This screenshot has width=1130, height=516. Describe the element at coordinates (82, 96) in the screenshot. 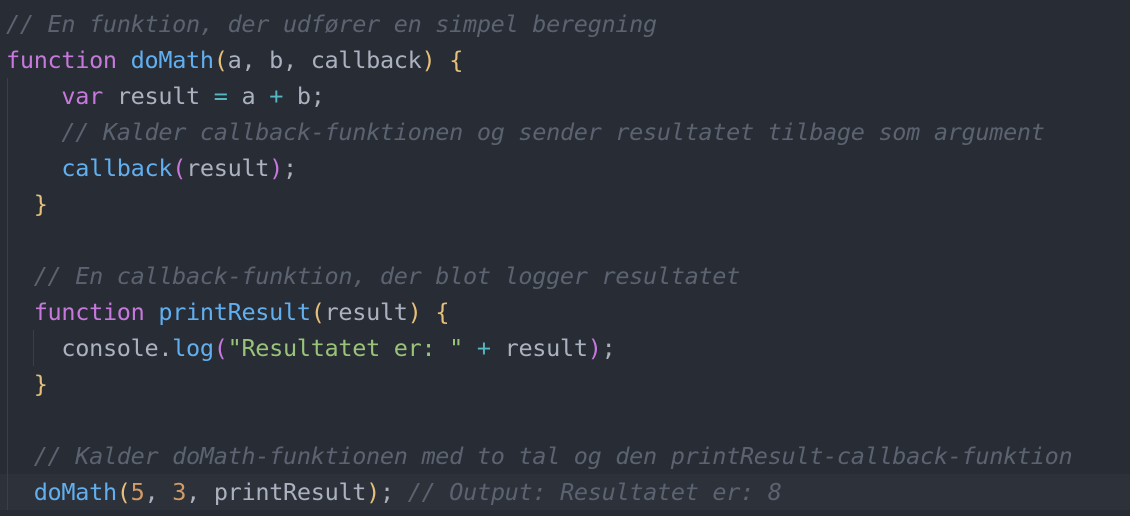

I see `keyword-var: var` at that location.